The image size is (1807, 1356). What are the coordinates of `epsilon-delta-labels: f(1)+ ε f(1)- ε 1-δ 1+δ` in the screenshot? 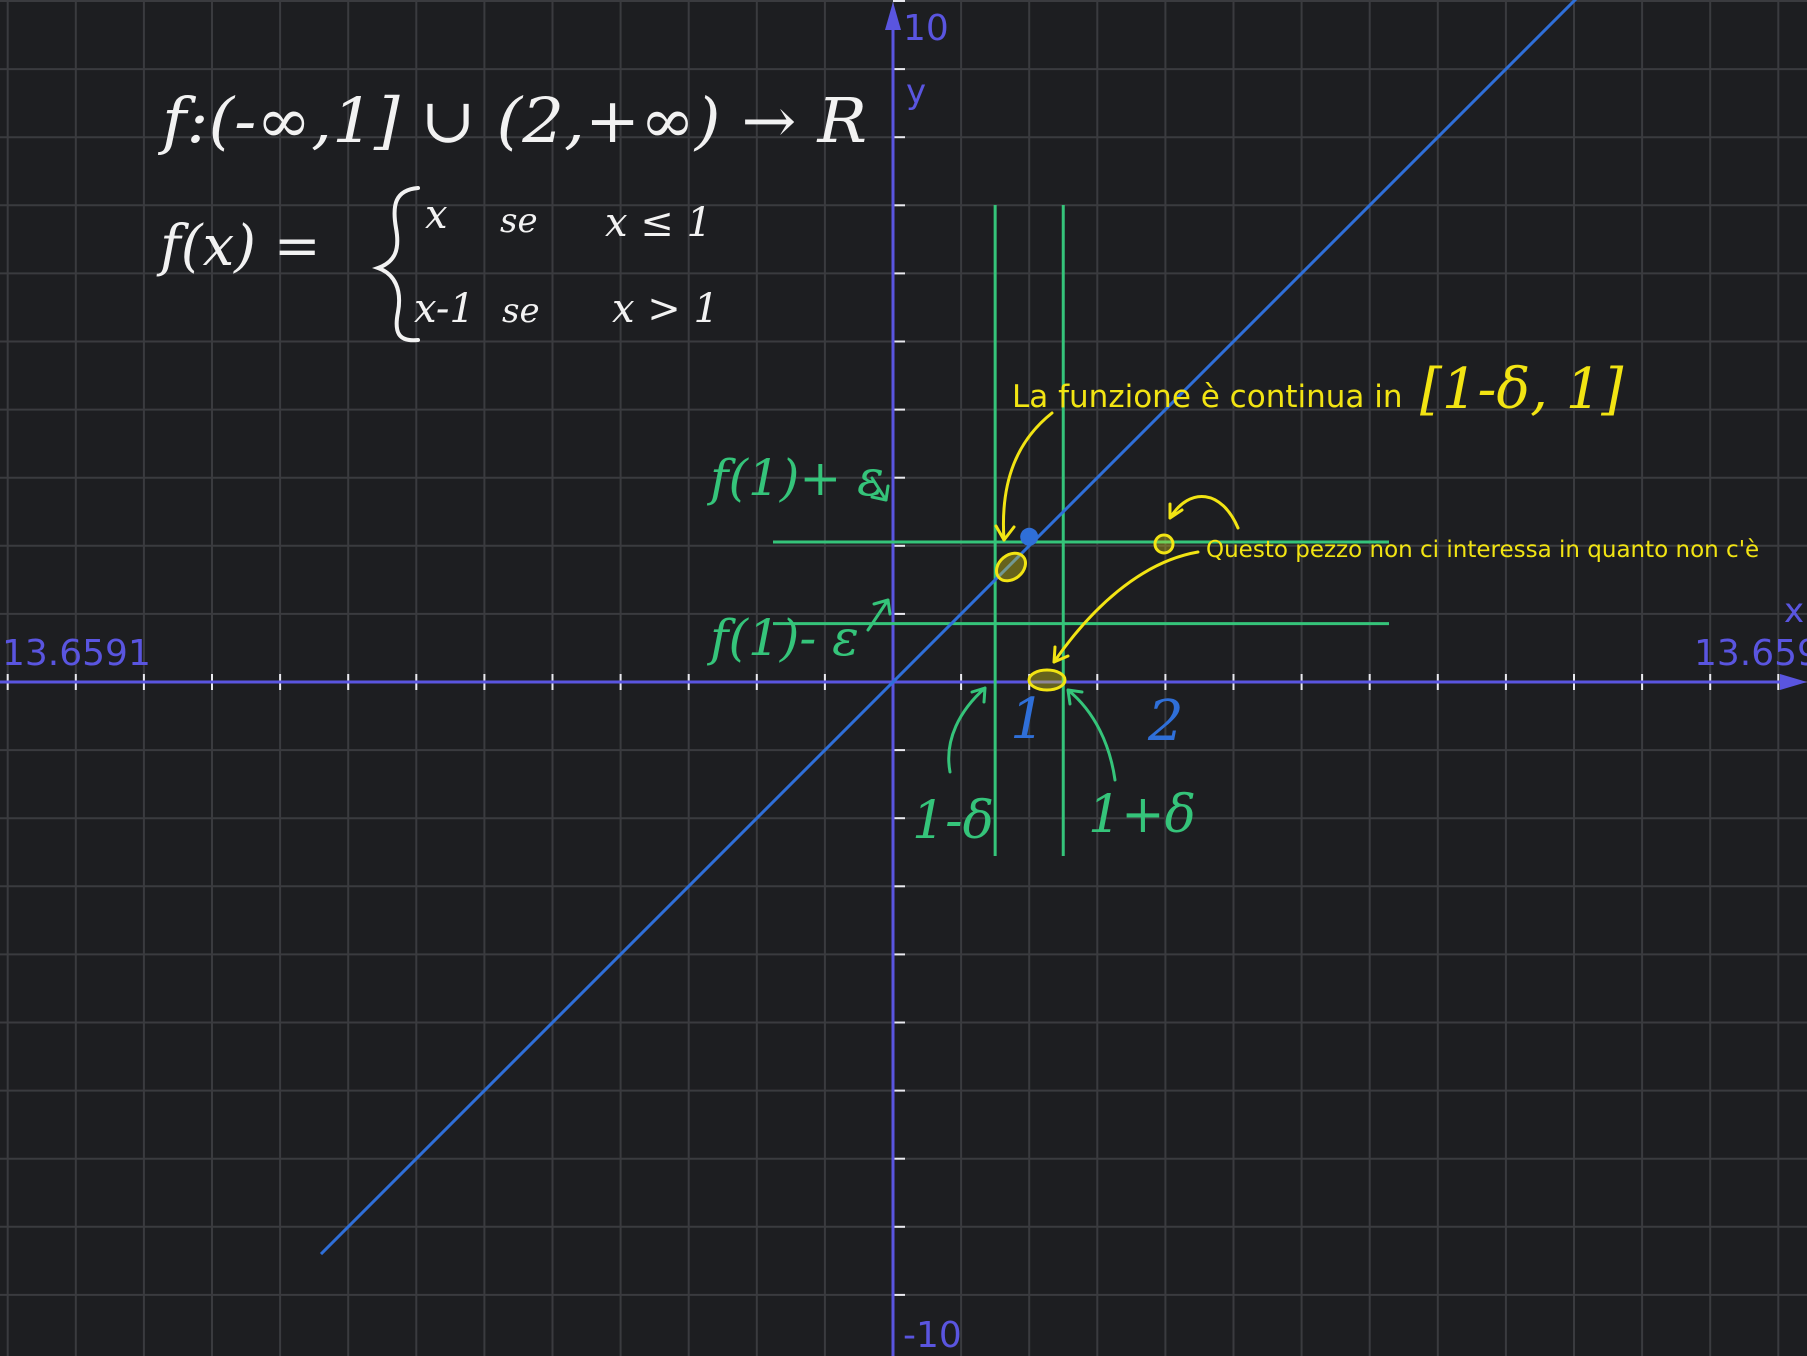 It's located at (951, 650).